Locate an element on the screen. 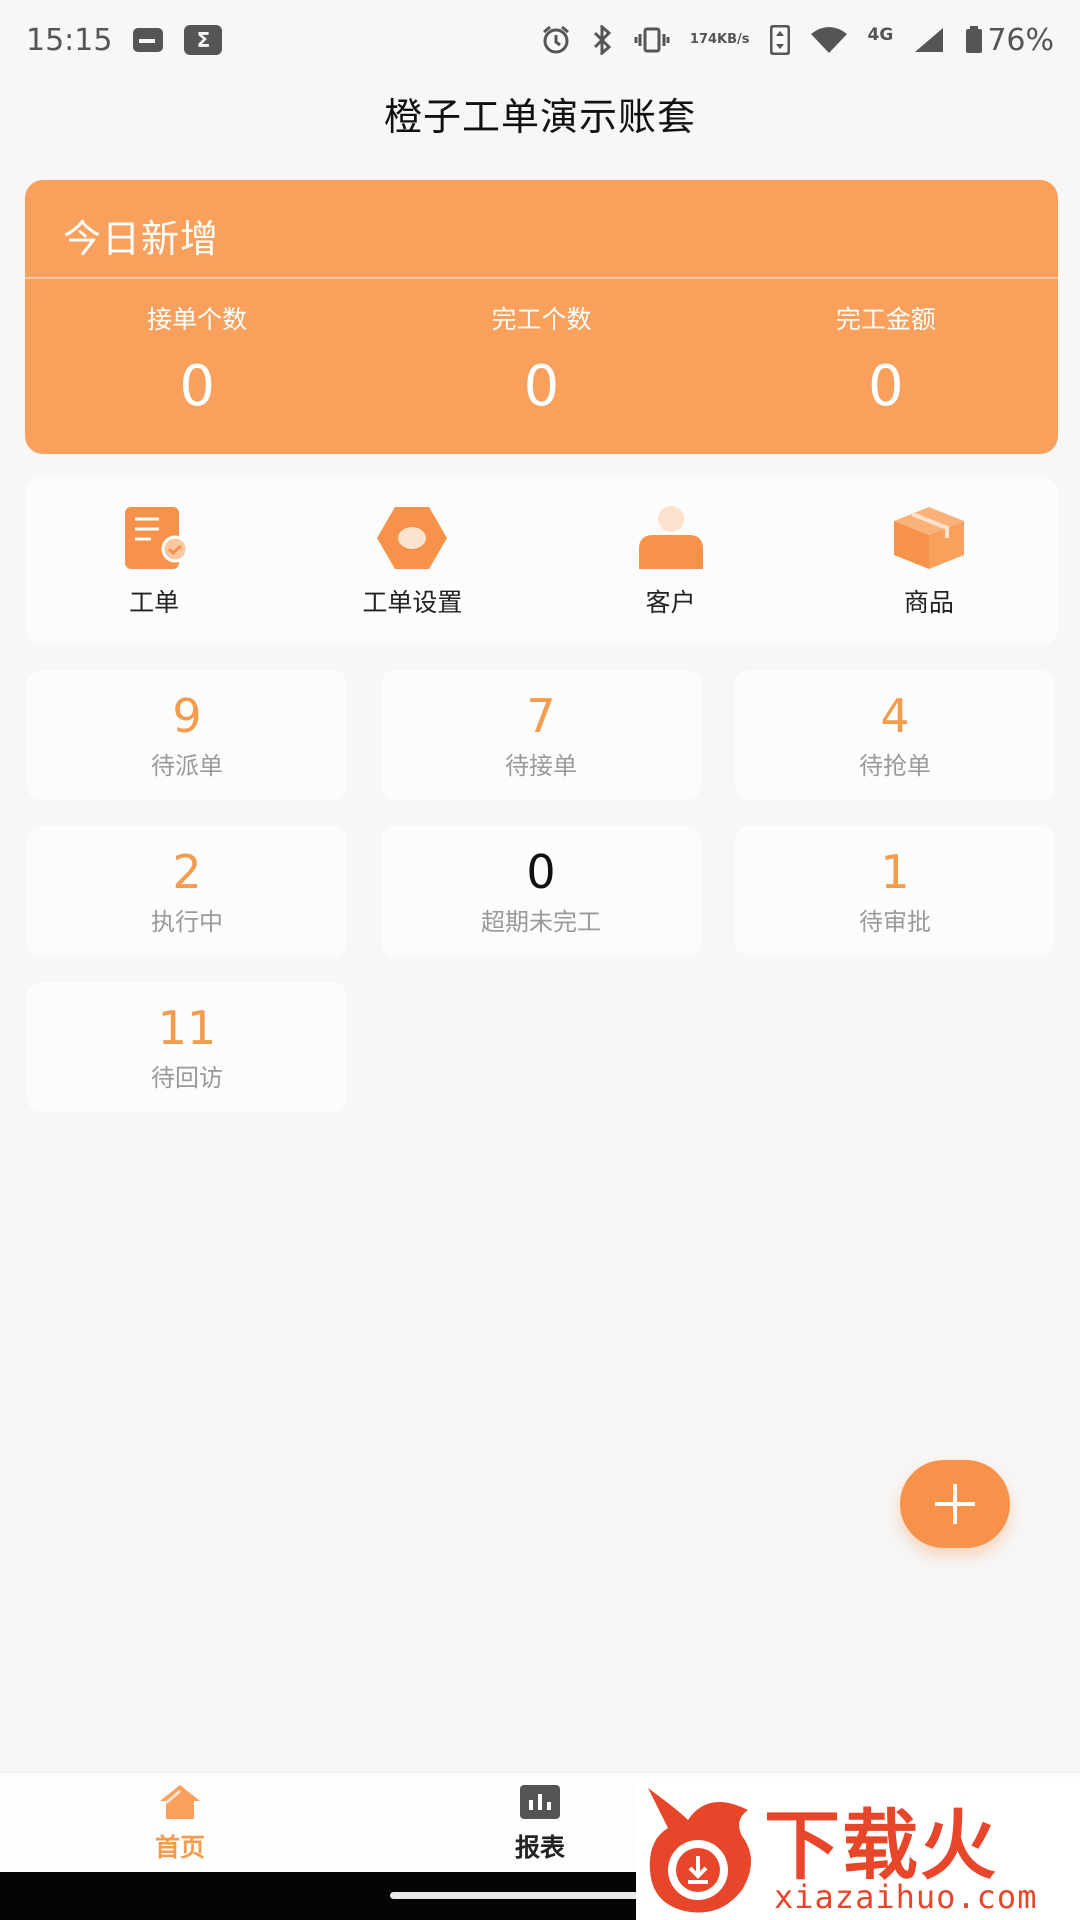 The height and width of the screenshot is (1920, 1080). menu-label: 客户 is located at coordinates (670, 602).